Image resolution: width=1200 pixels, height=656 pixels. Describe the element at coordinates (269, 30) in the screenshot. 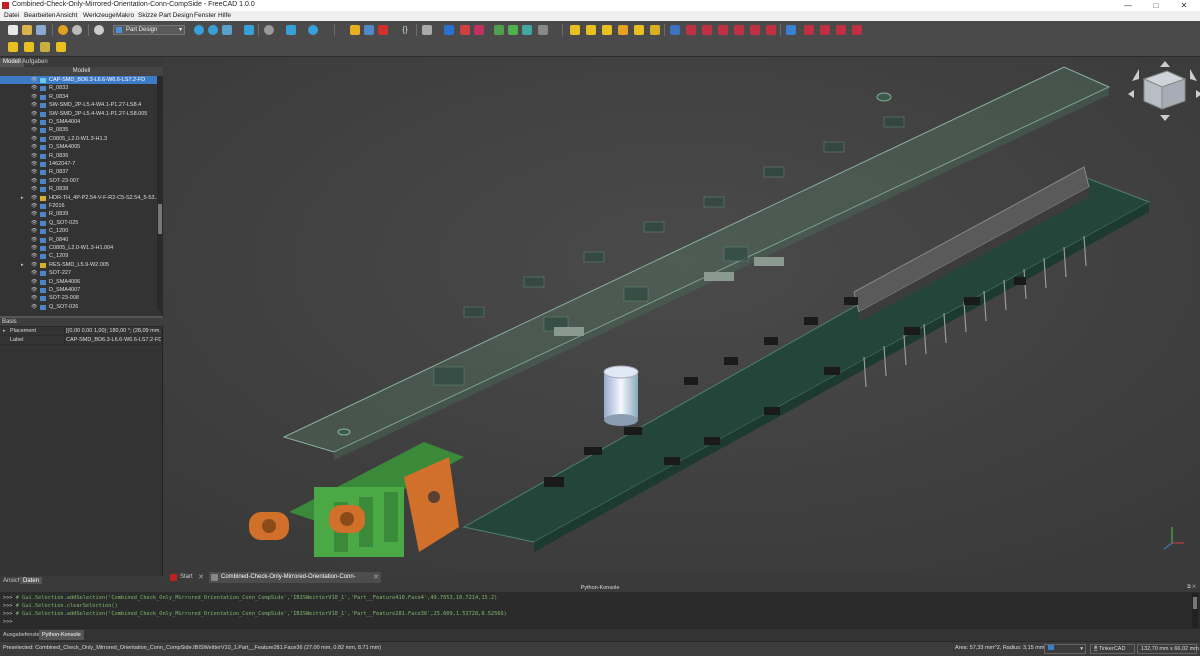

I see `std-view-icon` at that location.